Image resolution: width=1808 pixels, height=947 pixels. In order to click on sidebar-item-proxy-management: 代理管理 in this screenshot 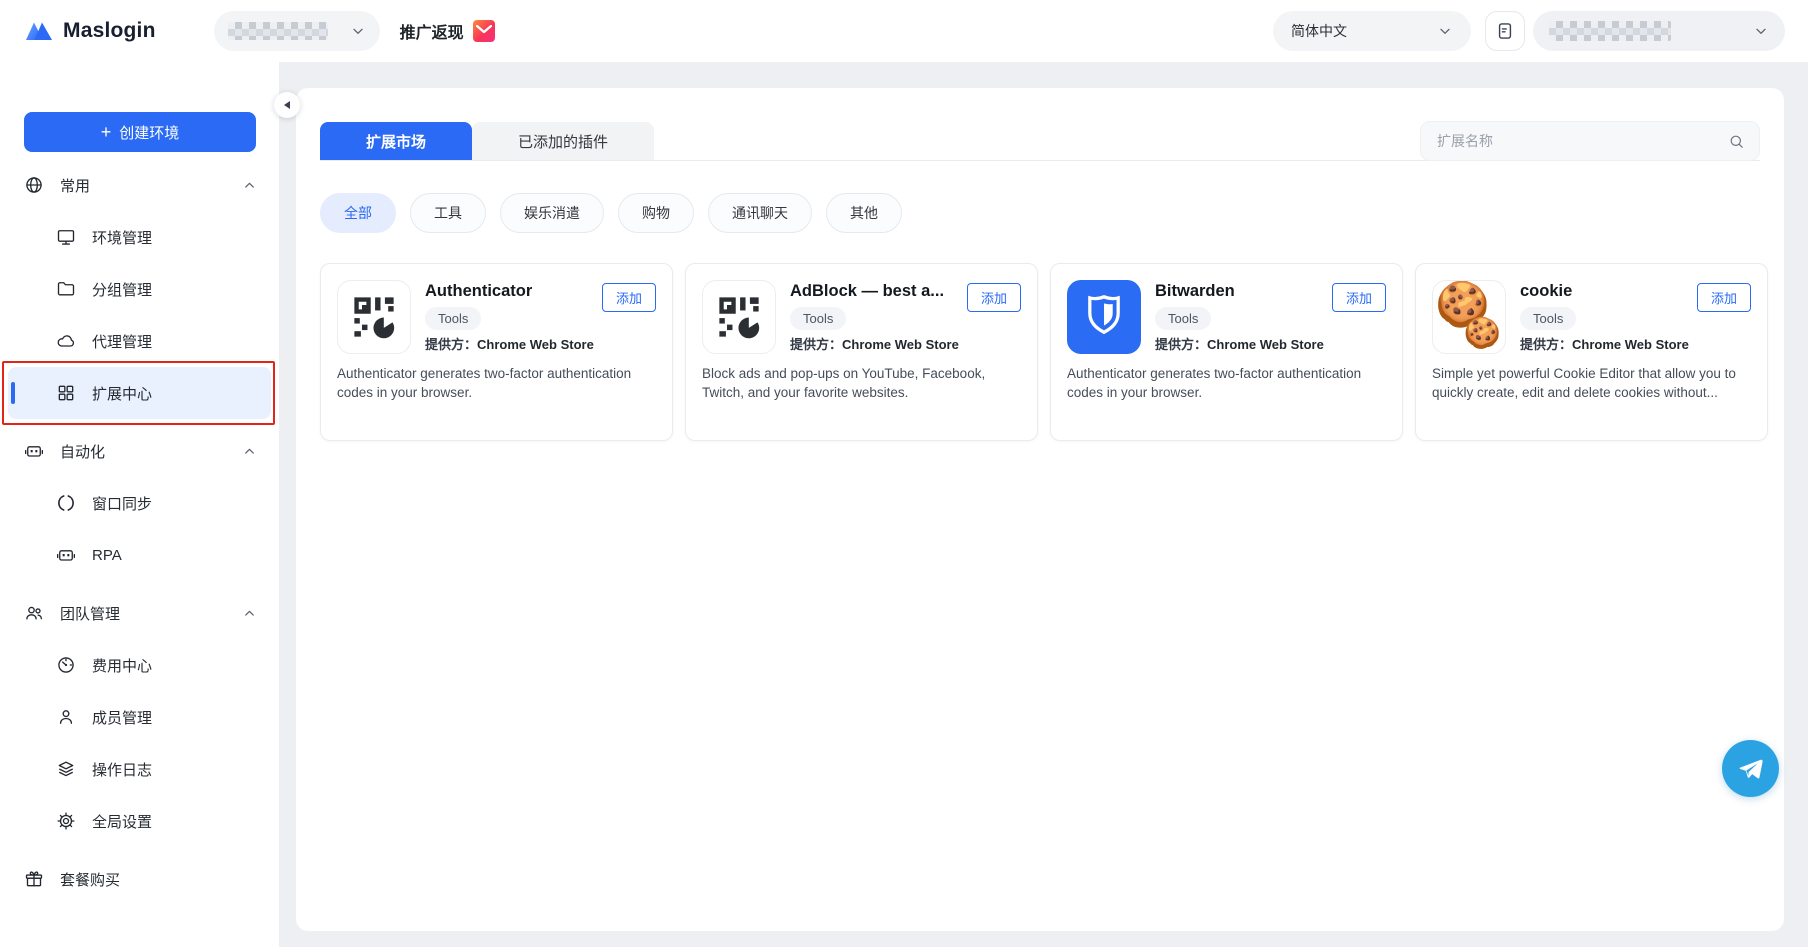, I will do `click(139, 341)`.